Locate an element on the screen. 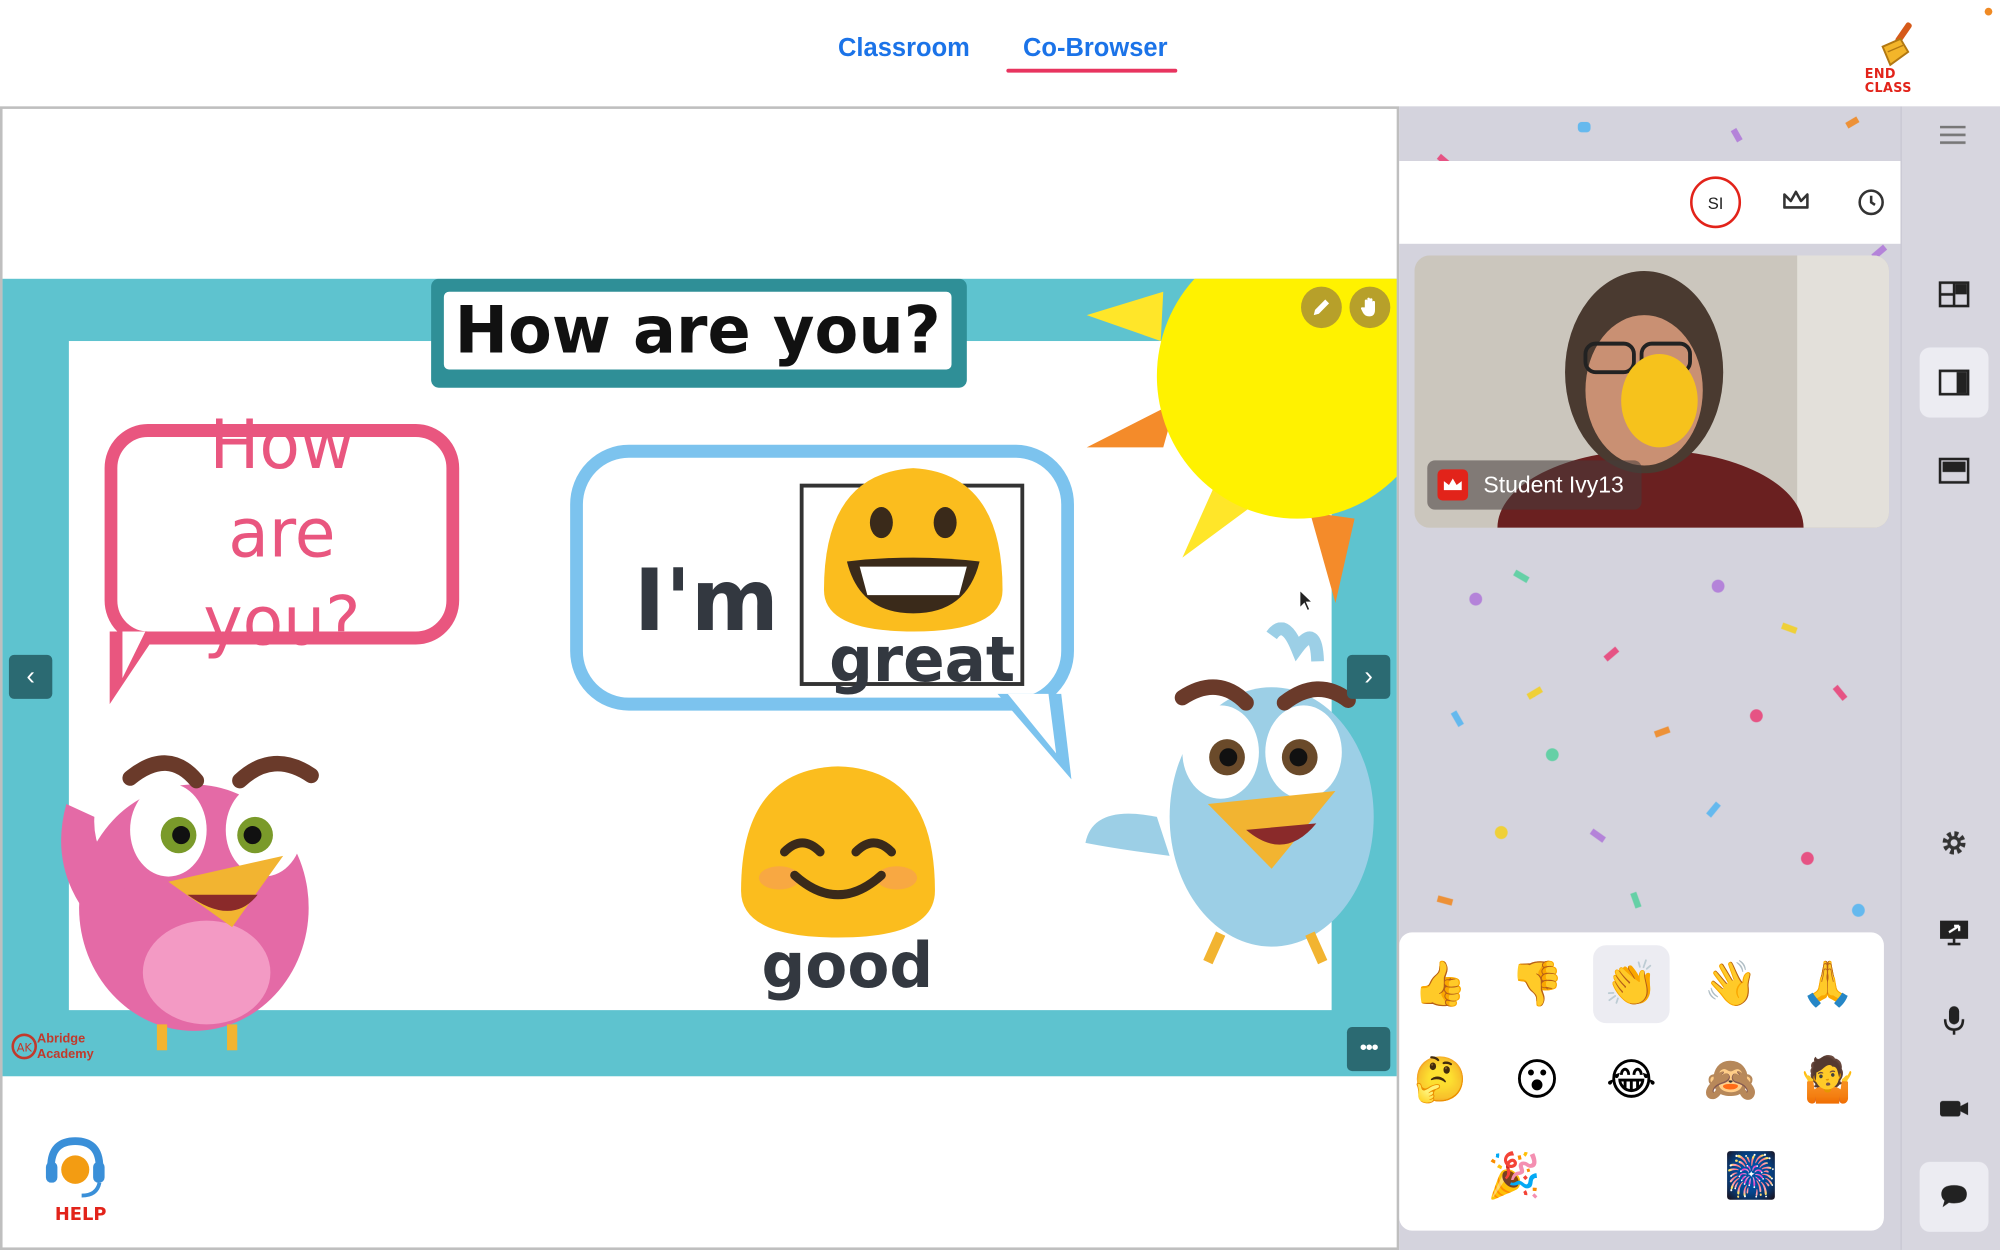  mouse-cursor-icon is located at coordinates (1306, 600).